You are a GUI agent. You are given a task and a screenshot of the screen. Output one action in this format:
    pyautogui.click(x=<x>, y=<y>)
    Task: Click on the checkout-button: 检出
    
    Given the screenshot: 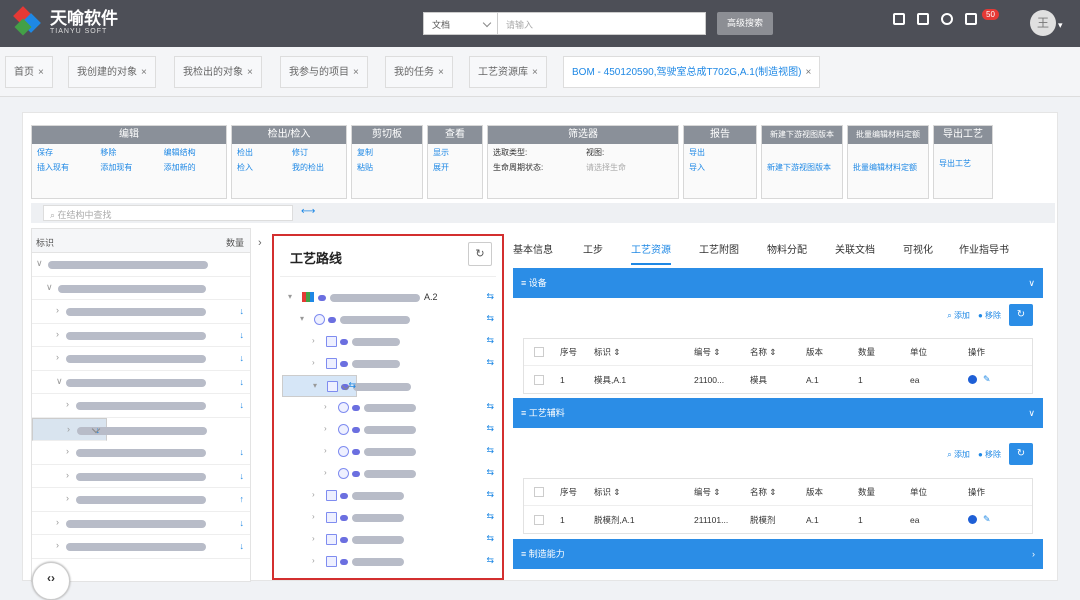 What is the action you would take?
    pyautogui.click(x=261, y=152)
    